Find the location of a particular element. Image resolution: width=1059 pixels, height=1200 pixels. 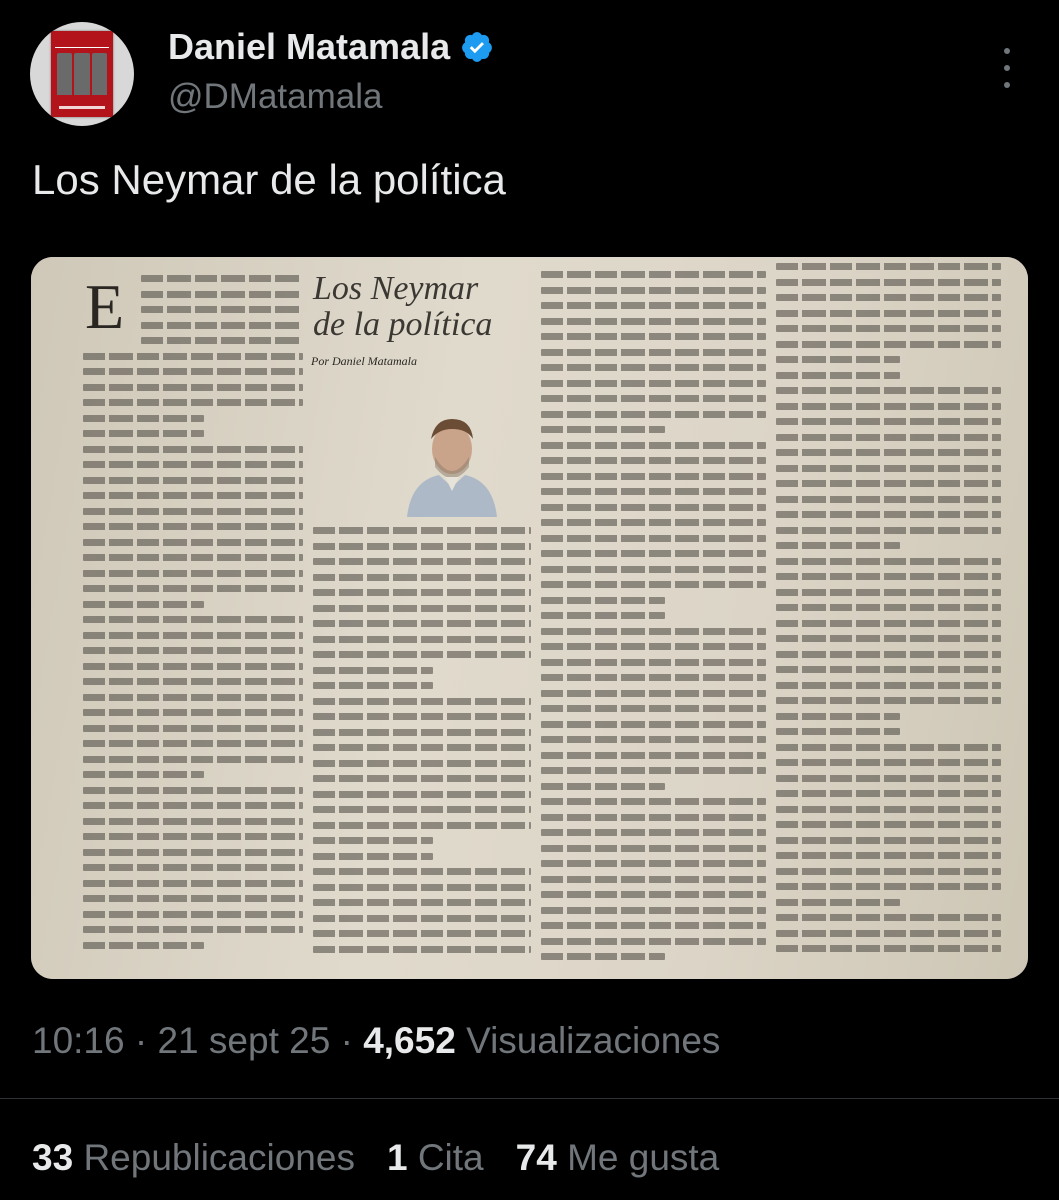

divider is located at coordinates (529, 1098).